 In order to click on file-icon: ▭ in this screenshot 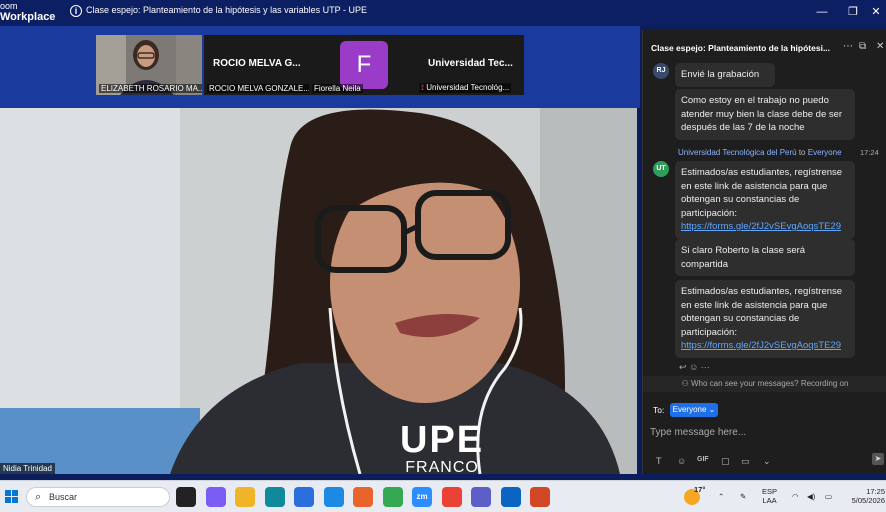, I will do `click(745, 461)`.